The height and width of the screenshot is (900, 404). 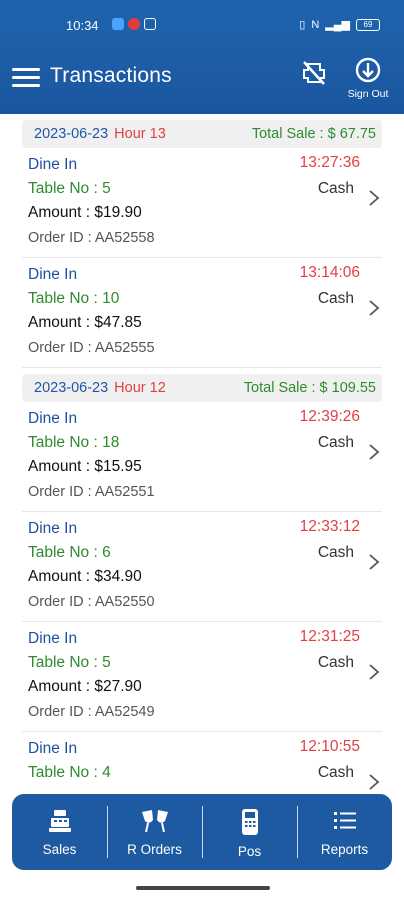 What do you see at coordinates (91, 238) in the screenshot?
I see `order-id: Order ID : AA52558` at bounding box center [91, 238].